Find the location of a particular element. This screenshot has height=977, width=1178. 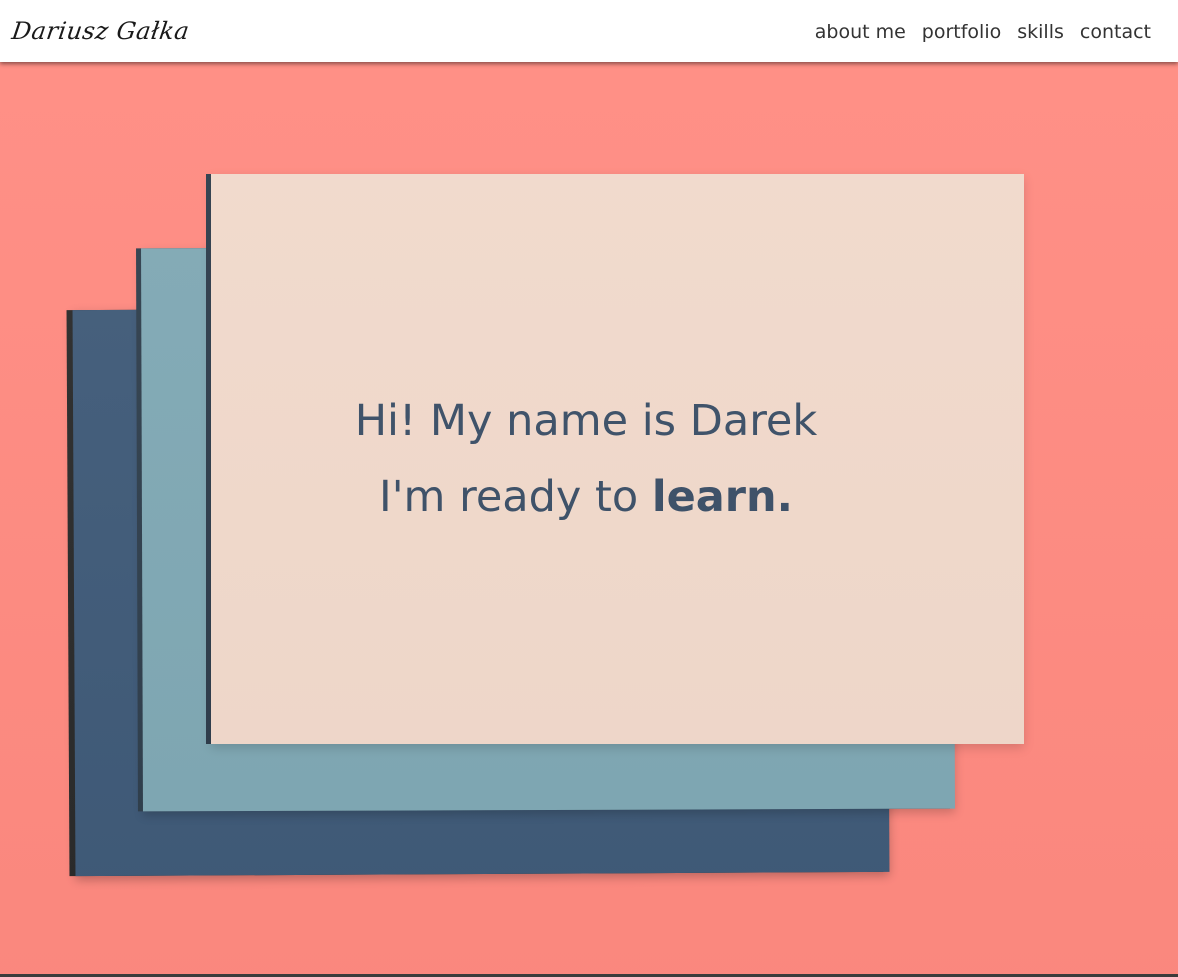

nav-item-contact: contact is located at coordinates (1115, 32).